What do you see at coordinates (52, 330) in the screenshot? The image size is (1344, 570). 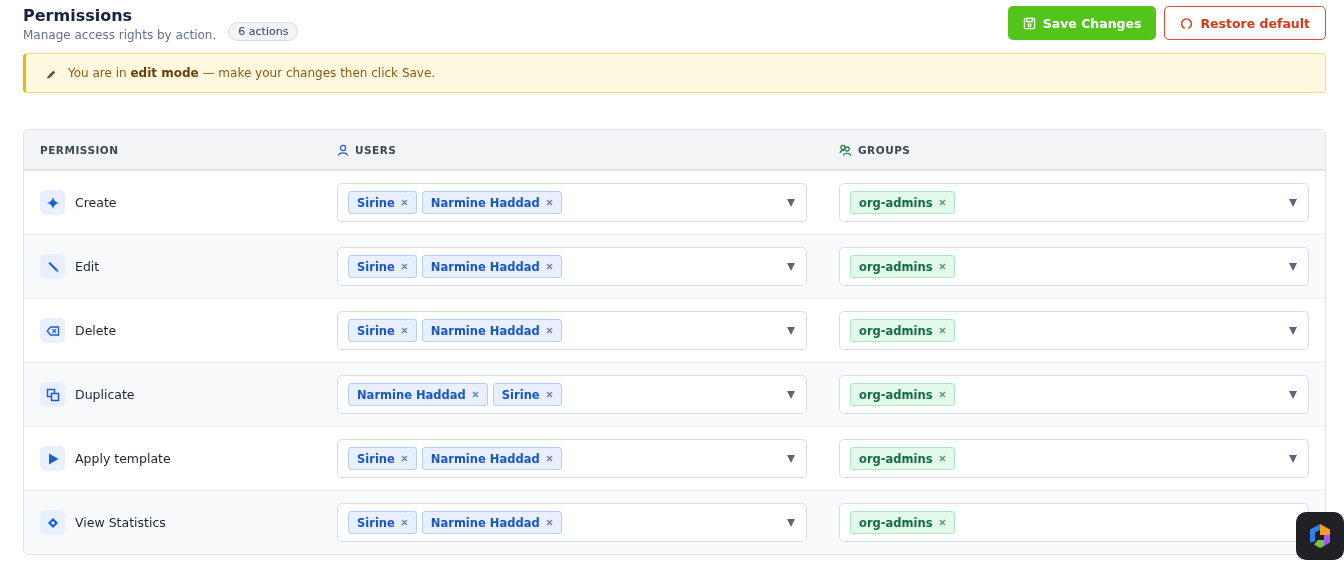 I see `backspace-icon` at bounding box center [52, 330].